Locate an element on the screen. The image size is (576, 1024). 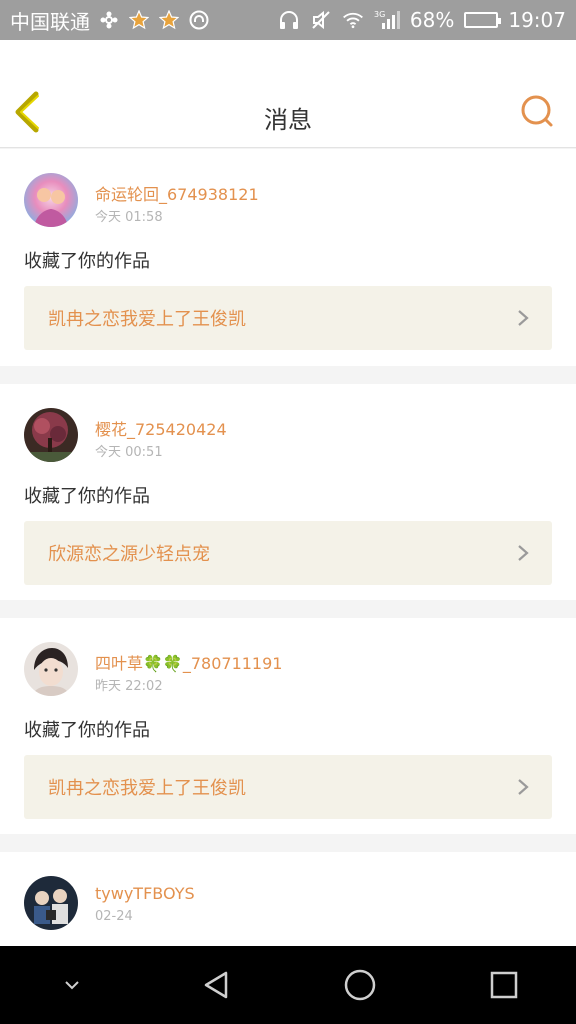
user-name: 四叶草🍀🍀_780711191 is located at coordinates (188, 662).